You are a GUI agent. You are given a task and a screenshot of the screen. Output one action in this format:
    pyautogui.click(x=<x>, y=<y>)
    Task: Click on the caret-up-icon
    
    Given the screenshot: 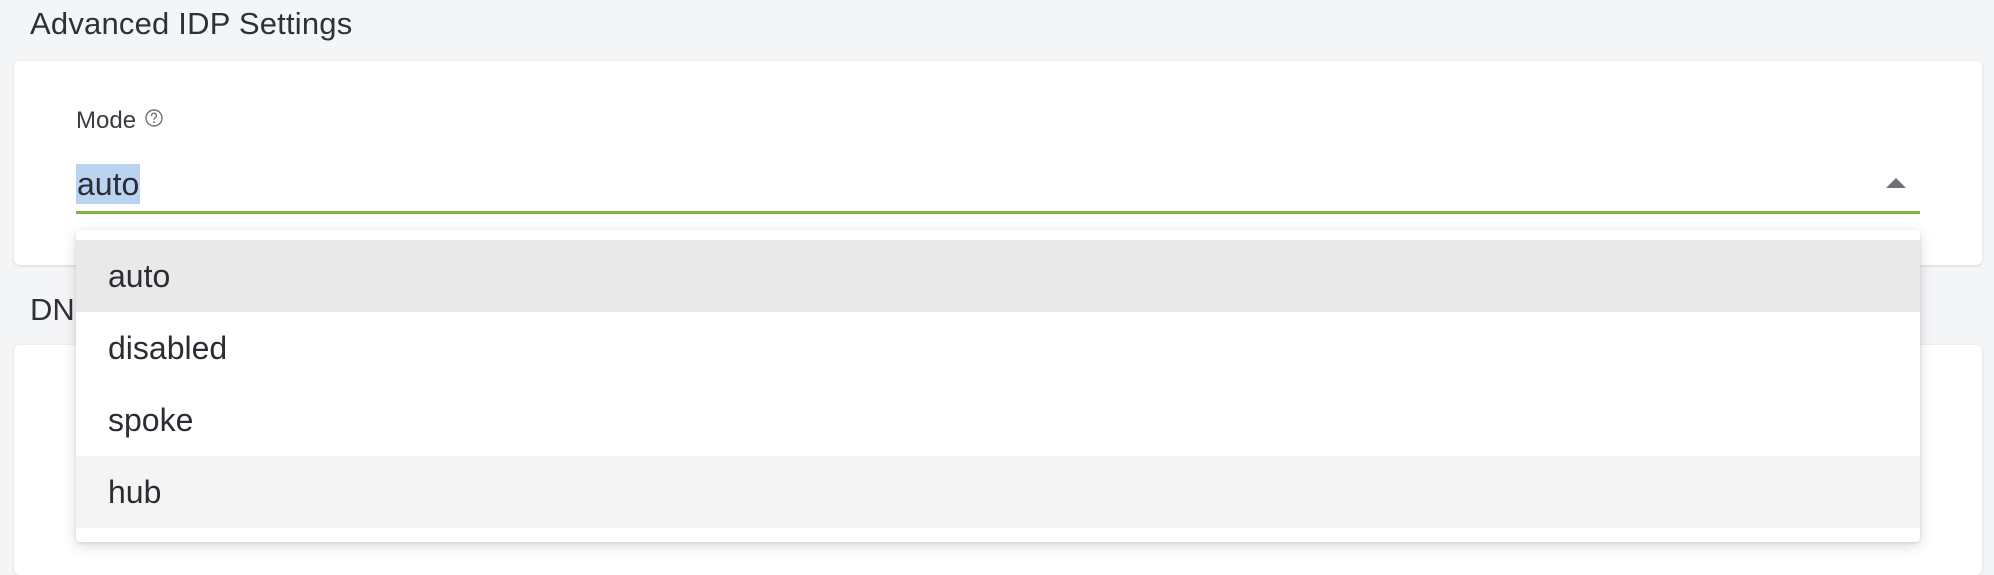 What is the action you would take?
    pyautogui.click(x=1896, y=183)
    